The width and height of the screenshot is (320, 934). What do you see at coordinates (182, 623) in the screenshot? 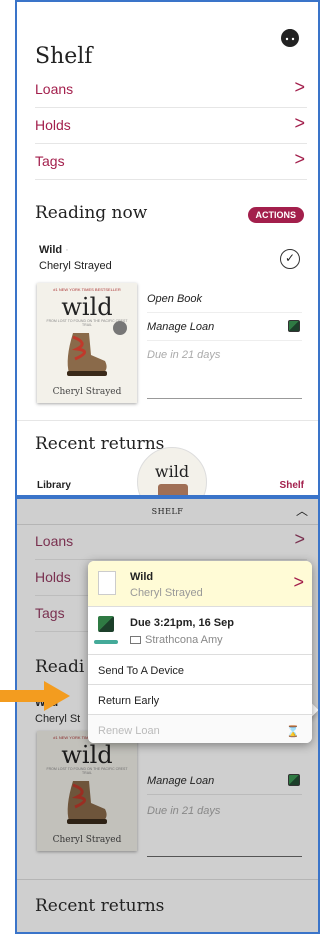
I see `due-date: Due 3:21pm, 16 Sep` at bounding box center [182, 623].